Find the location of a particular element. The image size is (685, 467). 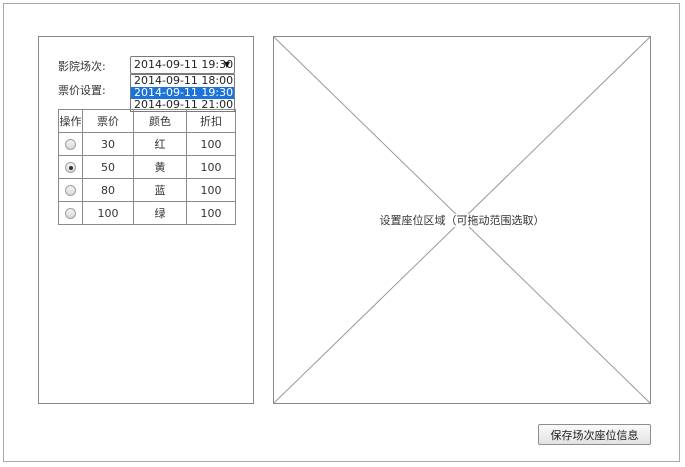

session-select: 2014-09-11 19:30 ▼ is located at coordinates (182, 65).